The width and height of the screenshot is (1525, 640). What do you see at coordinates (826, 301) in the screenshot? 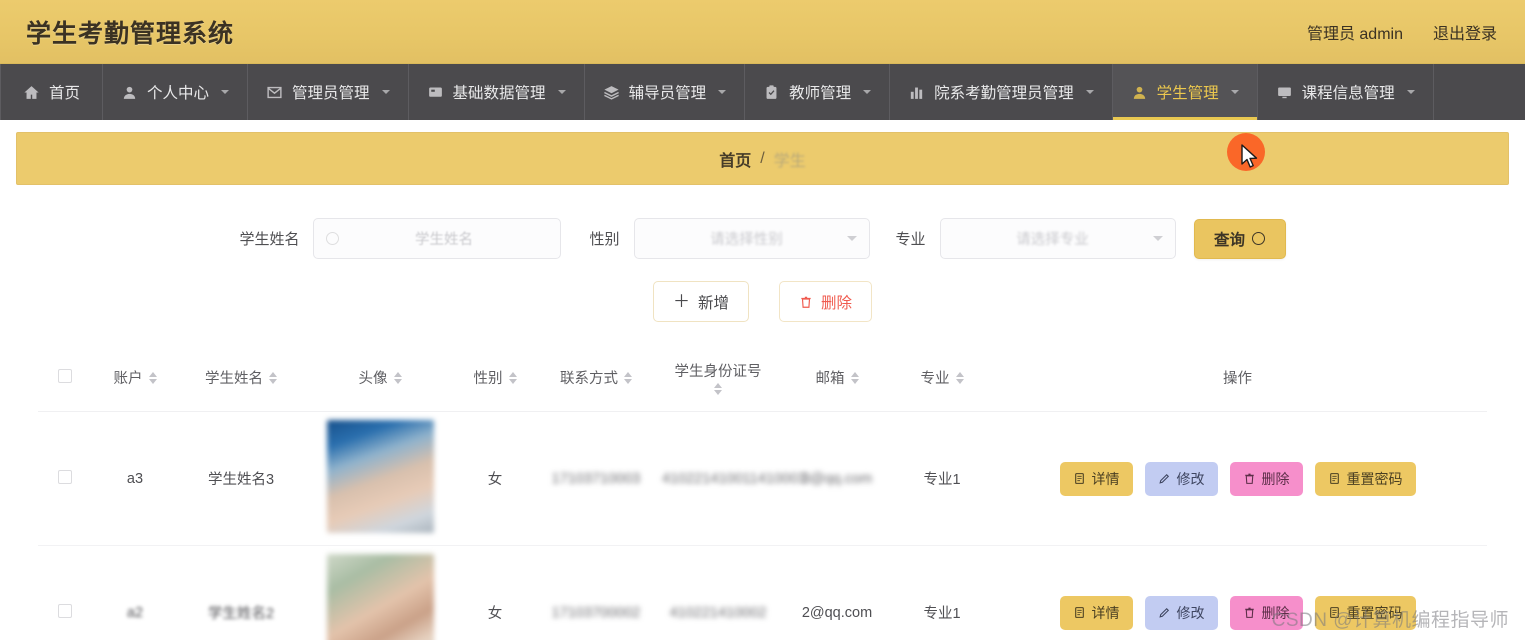
I see `delete-button: 删除` at bounding box center [826, 301].